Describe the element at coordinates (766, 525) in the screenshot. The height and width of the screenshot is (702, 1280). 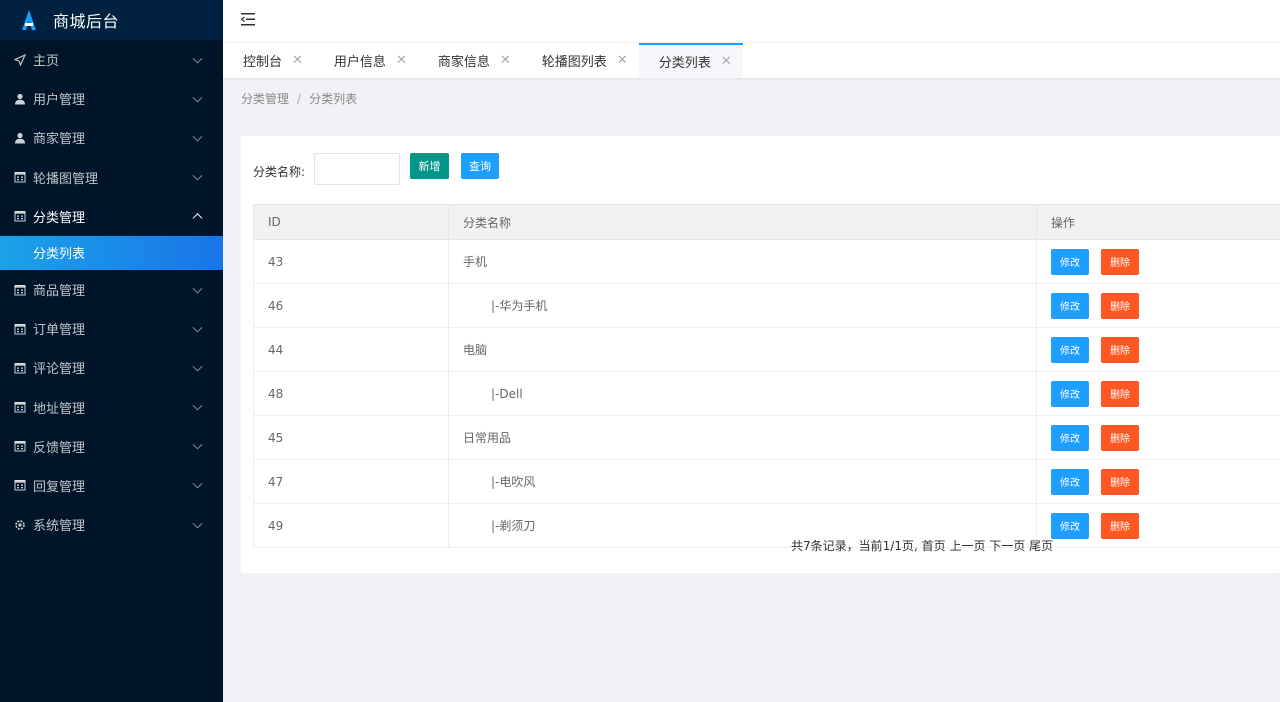
I see `table-row: 49 |-剃须刀 修改 删除` at that location.